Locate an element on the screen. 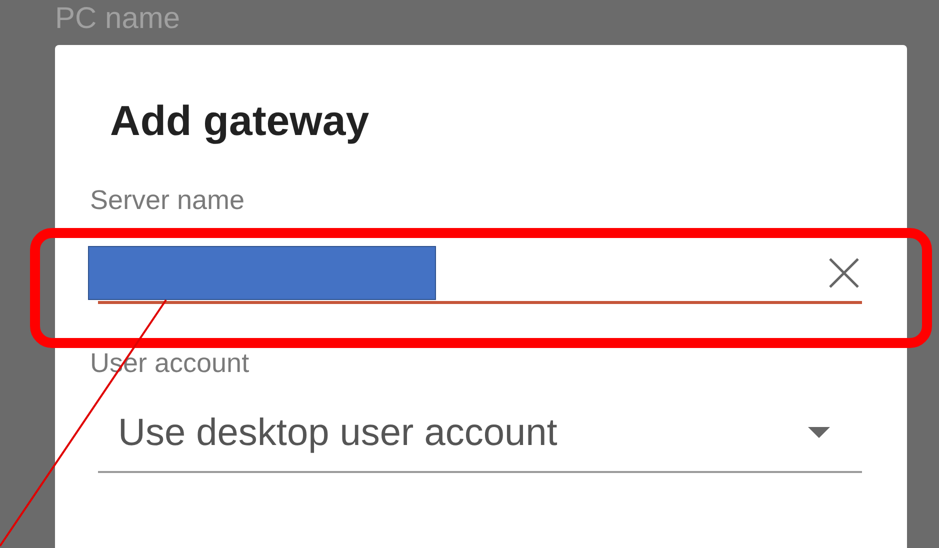  dropdown: Use desktop user account is located at coordinates (480, 434).